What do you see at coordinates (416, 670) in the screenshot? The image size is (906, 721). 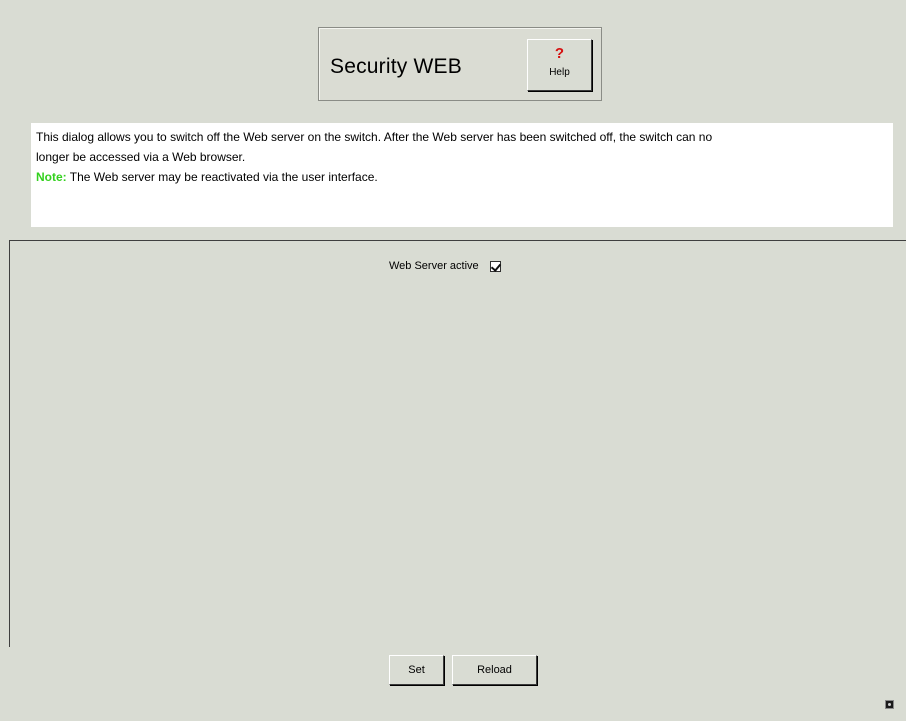 I see `set-button: Set` at bounding box center [416, 670].